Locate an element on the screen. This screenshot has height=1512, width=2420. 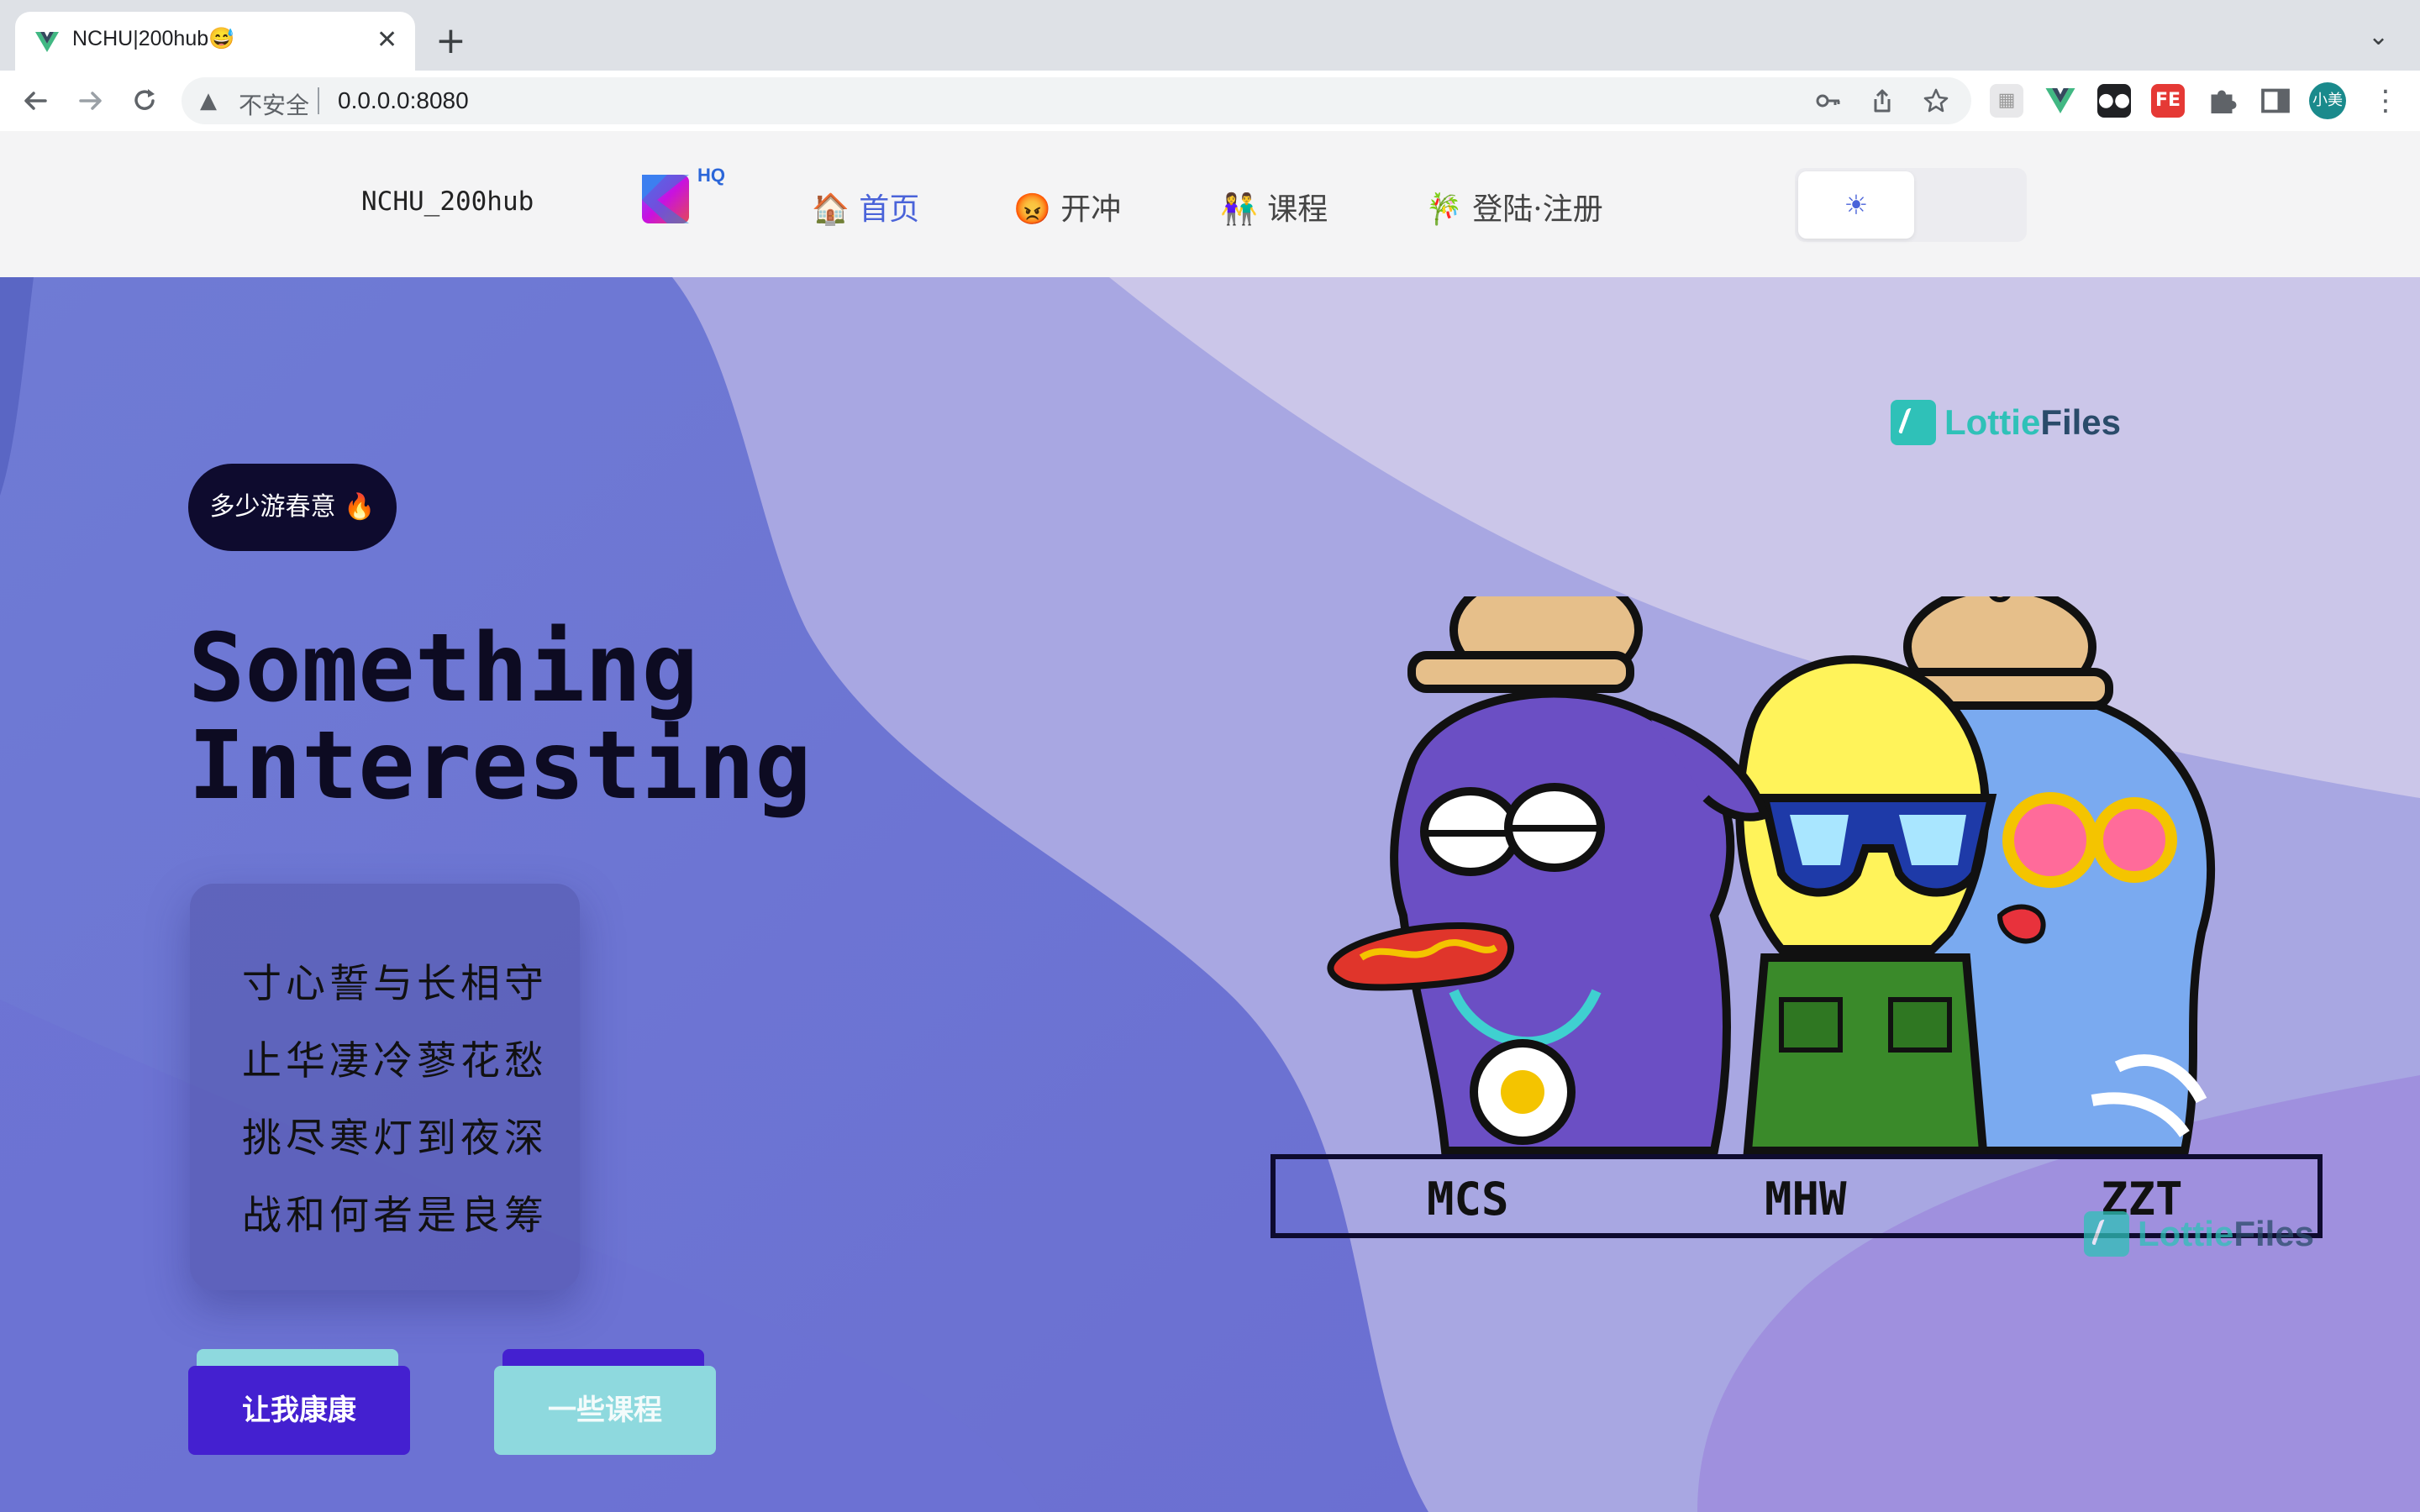
url-separator is located at coordinates (318, 100).